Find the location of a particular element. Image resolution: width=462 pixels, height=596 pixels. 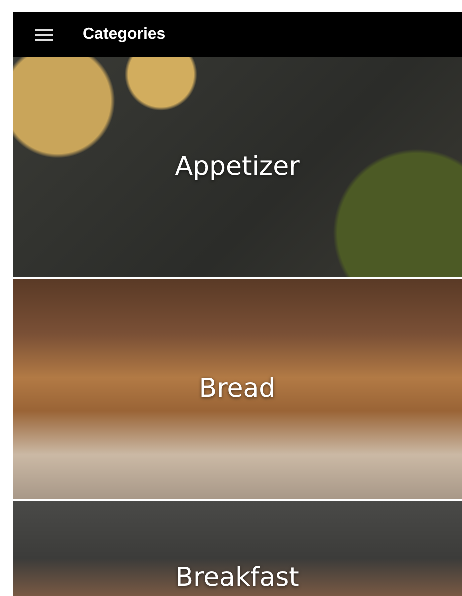

category-label: Bread is located at coordinates (237, 389).